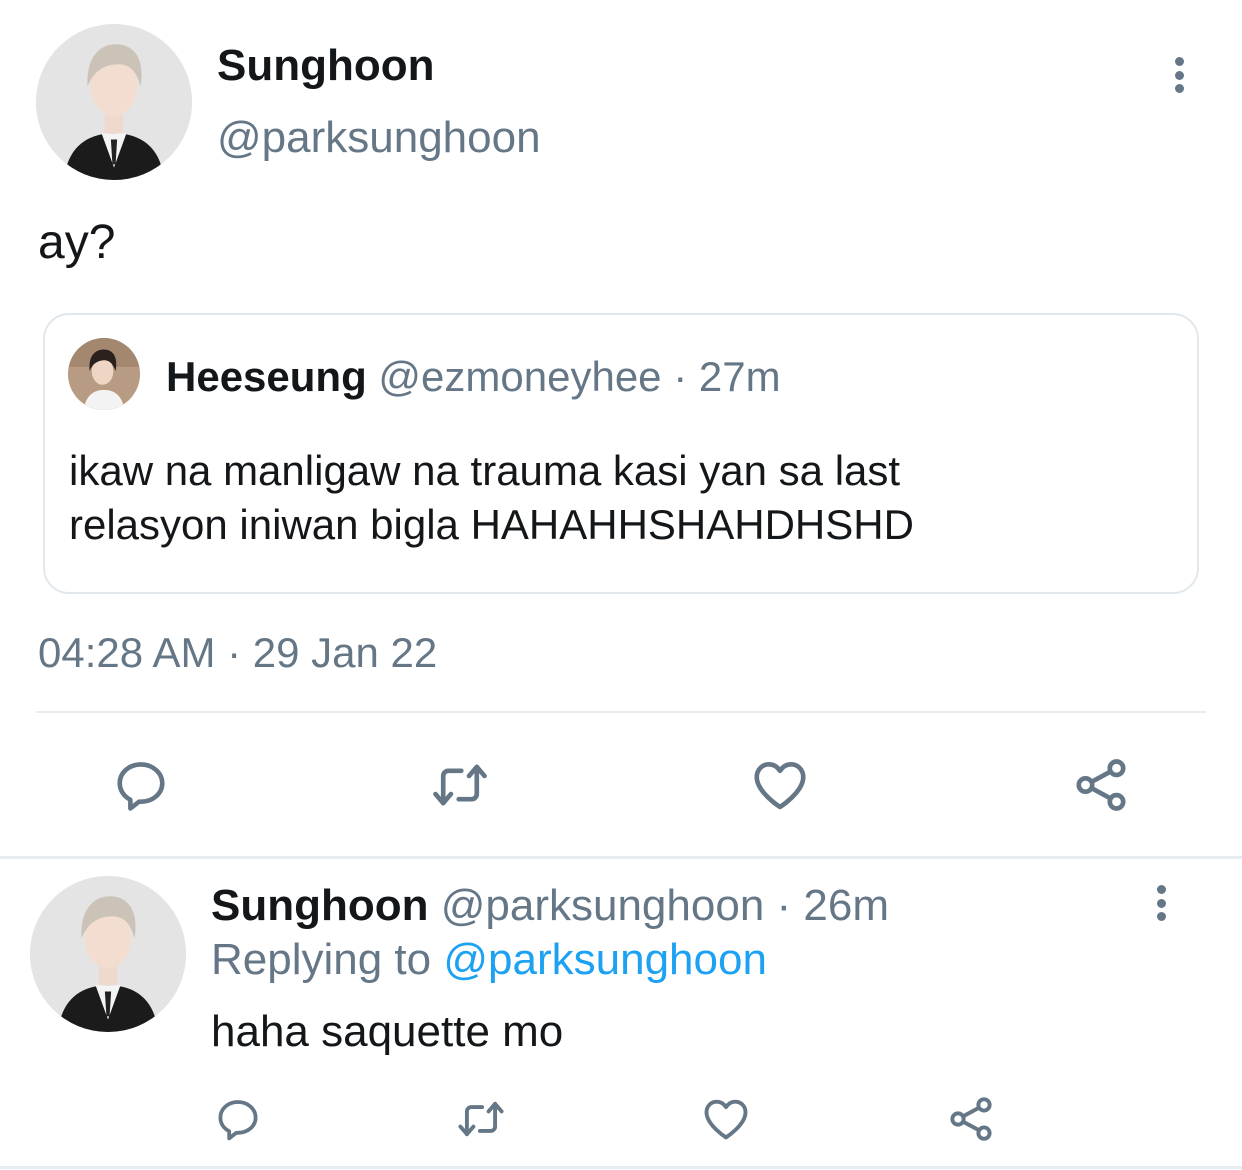  What do you see at coordinates (621, 1167) in the screenshot?
I see `bottom-divider` at bounding box center [621, 1167].